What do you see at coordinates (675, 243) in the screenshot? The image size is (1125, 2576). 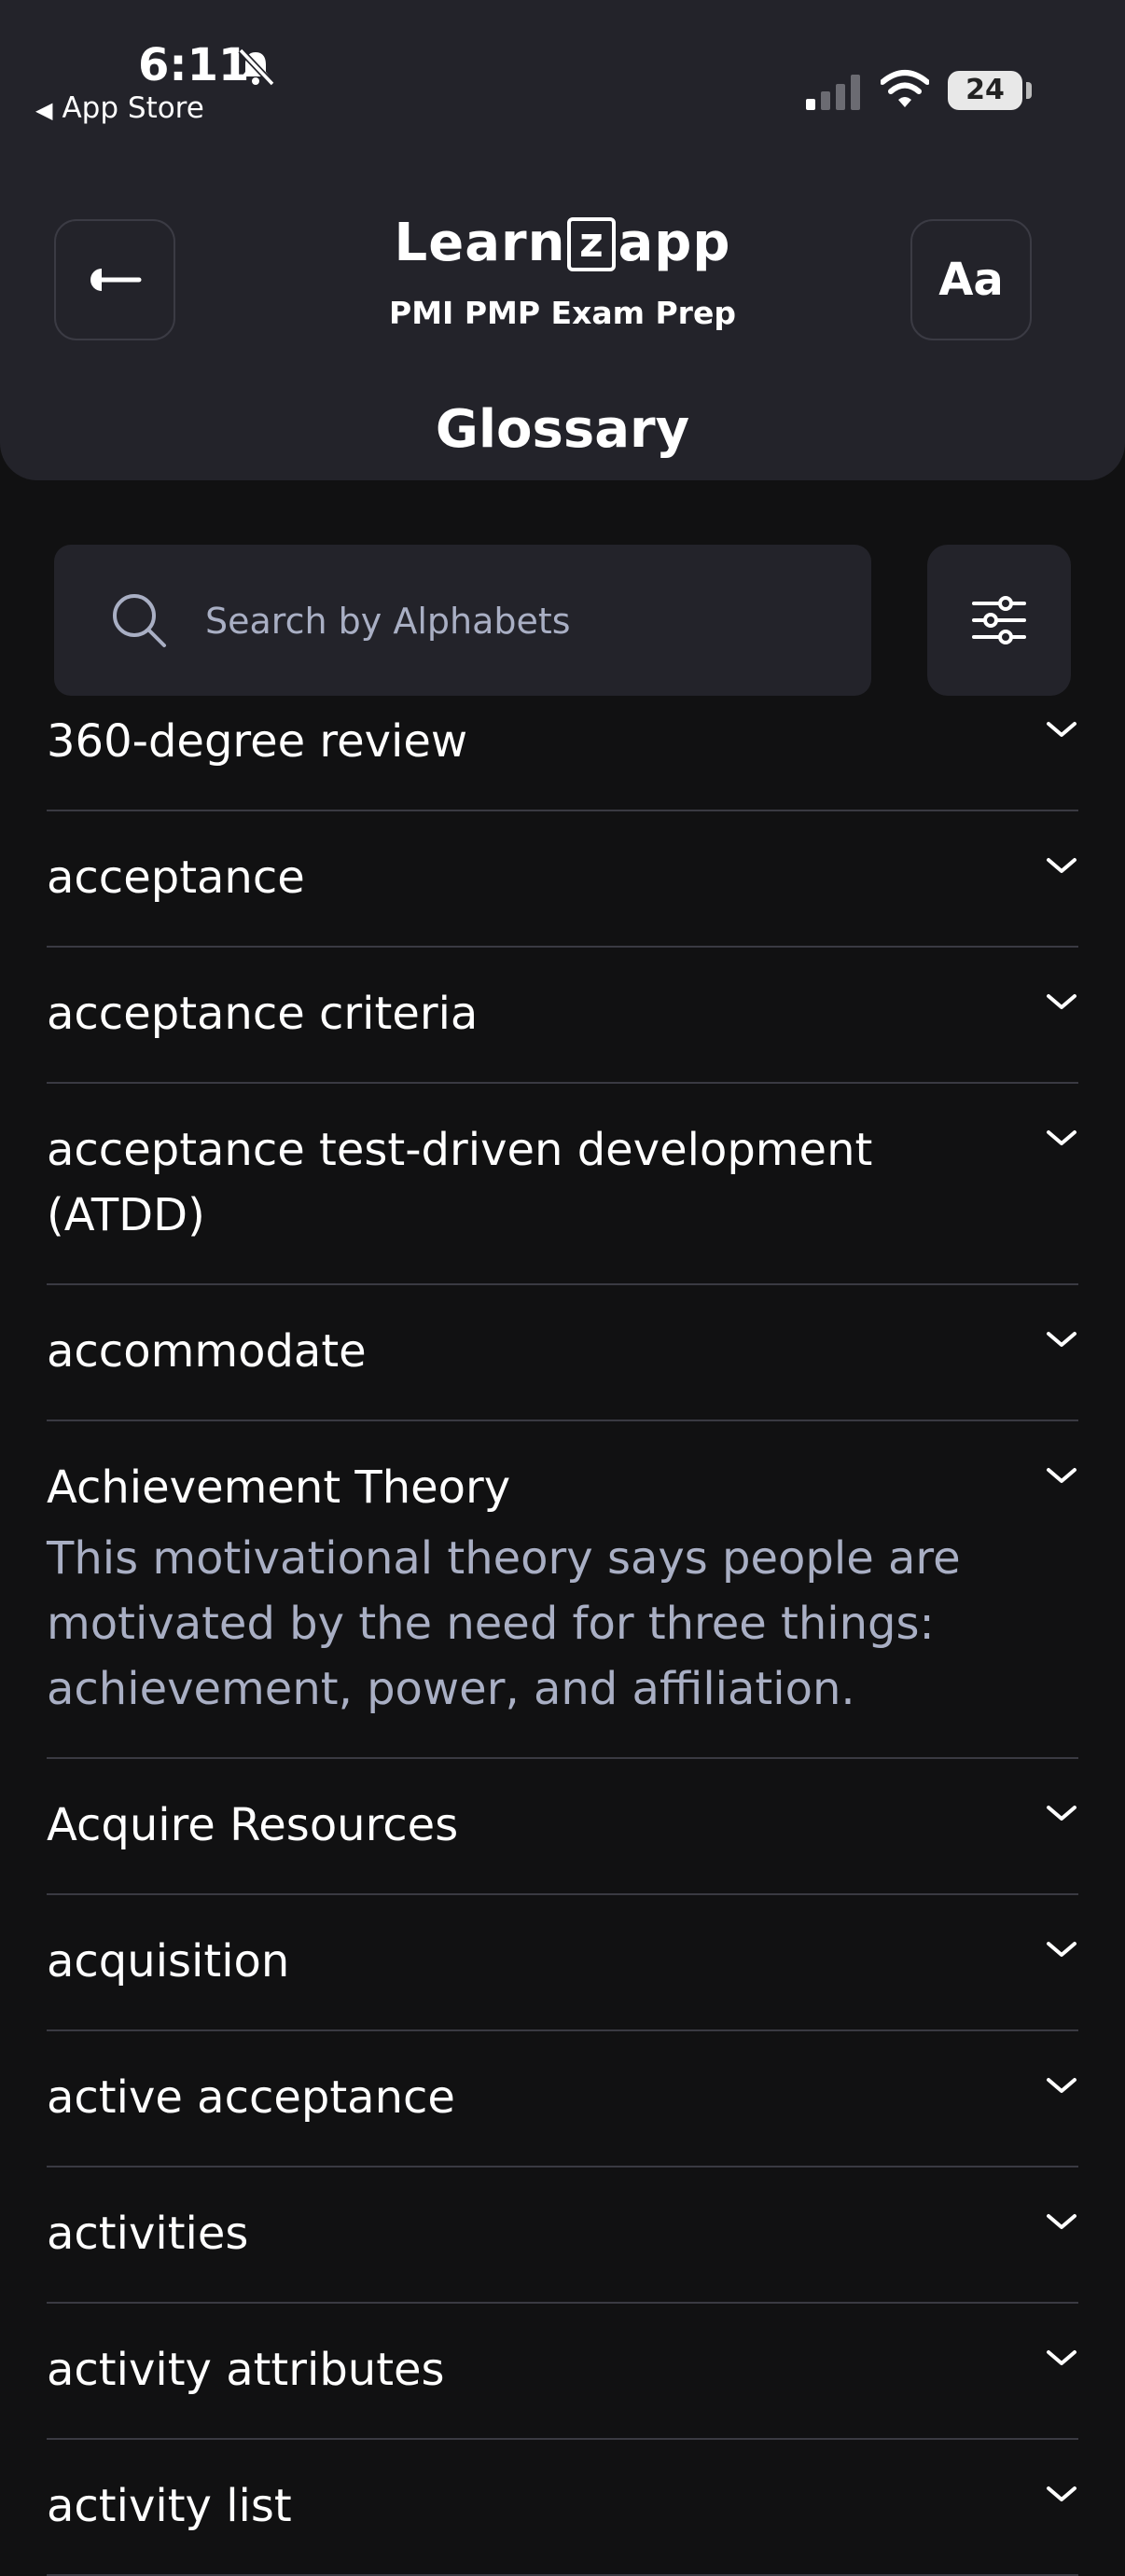 I see `logo-text-app: app` at bounding box center [675, 243].